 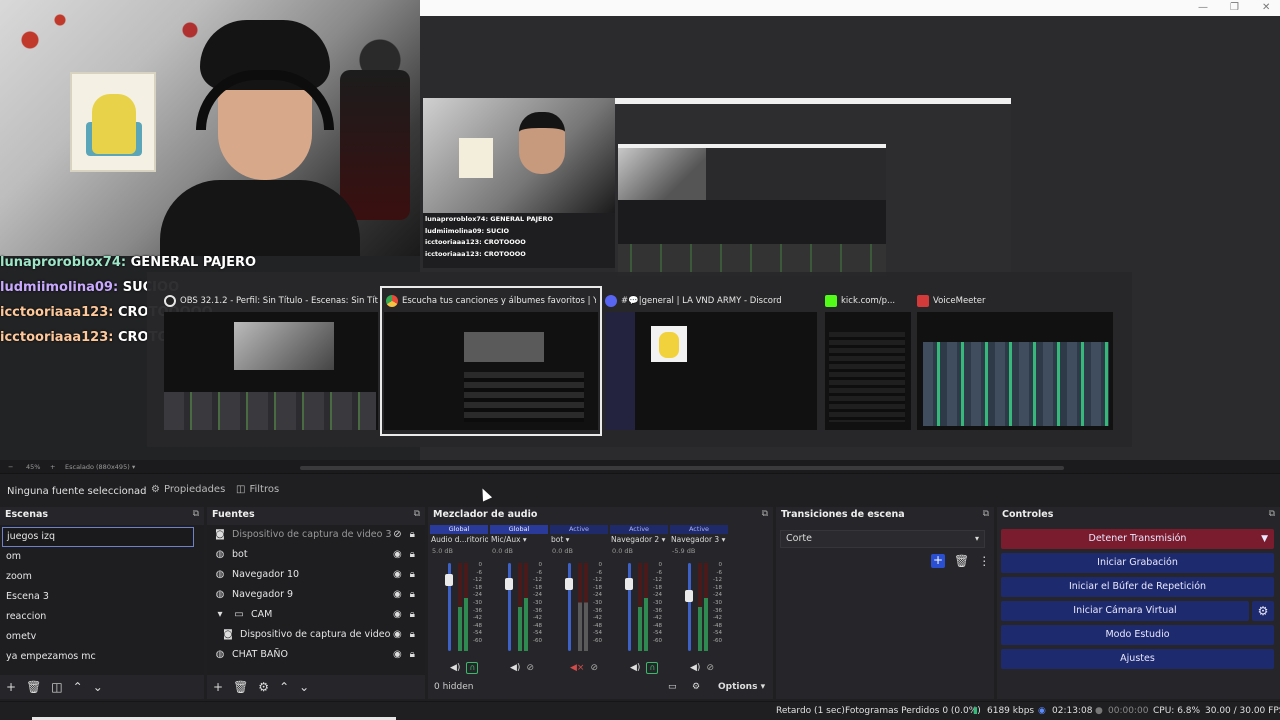 What do you see at coordinates (659, 572) in the screenshot?
I see `scale-tick-label: -6` at bounding box center [659, 572].